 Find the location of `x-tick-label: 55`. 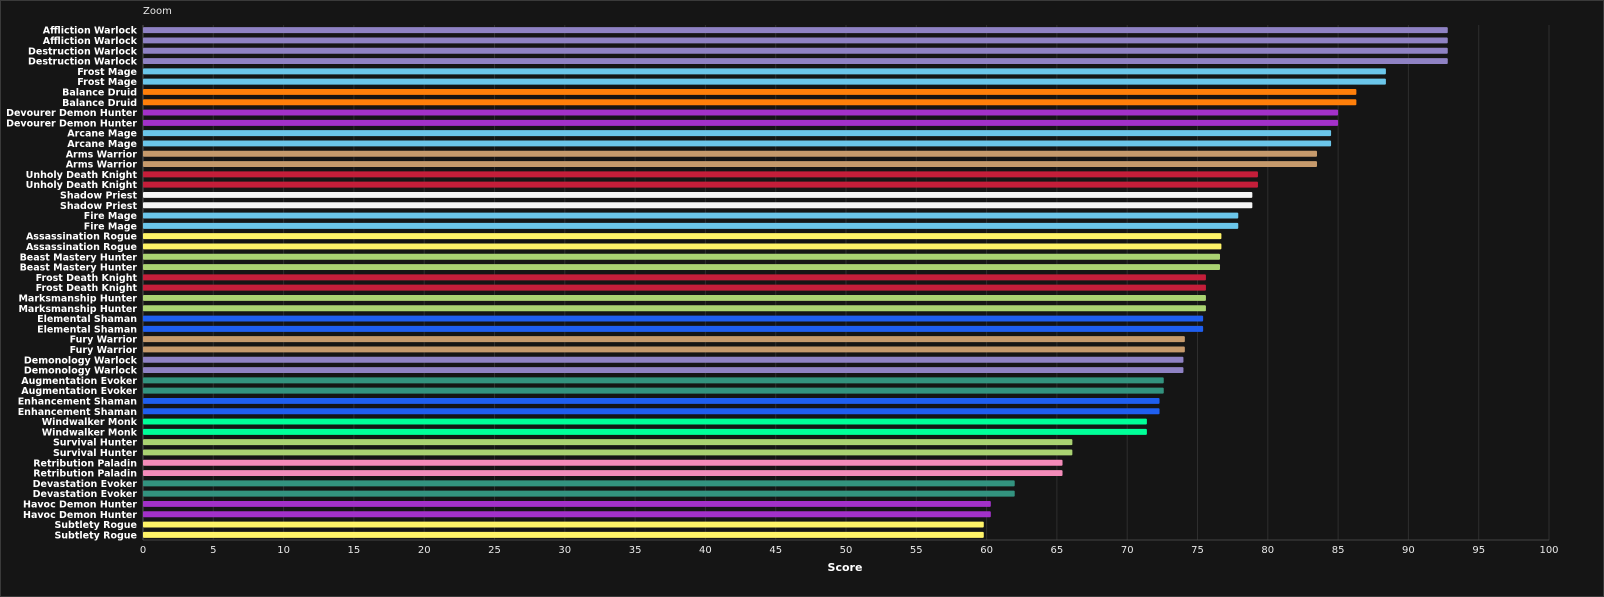

x-tick-label: 55 is located at coordinates (916, 550).